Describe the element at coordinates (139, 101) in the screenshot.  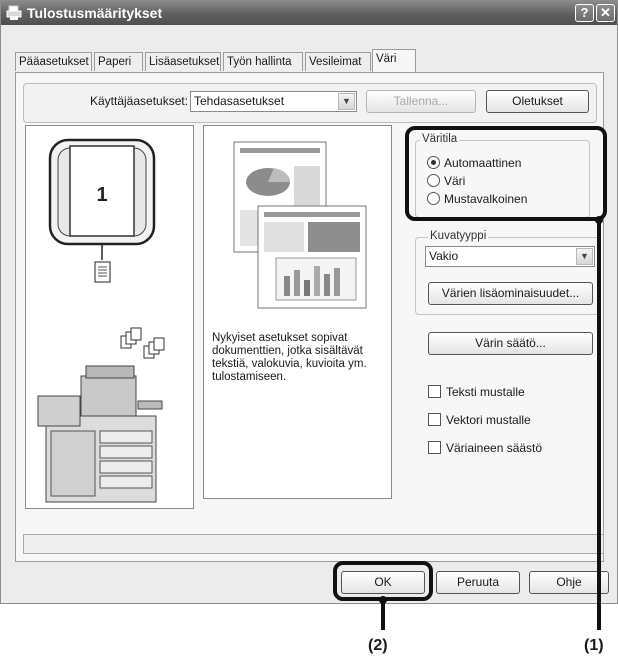
I see `user-settings-label: Käyttäjäasetukset:` at that location.